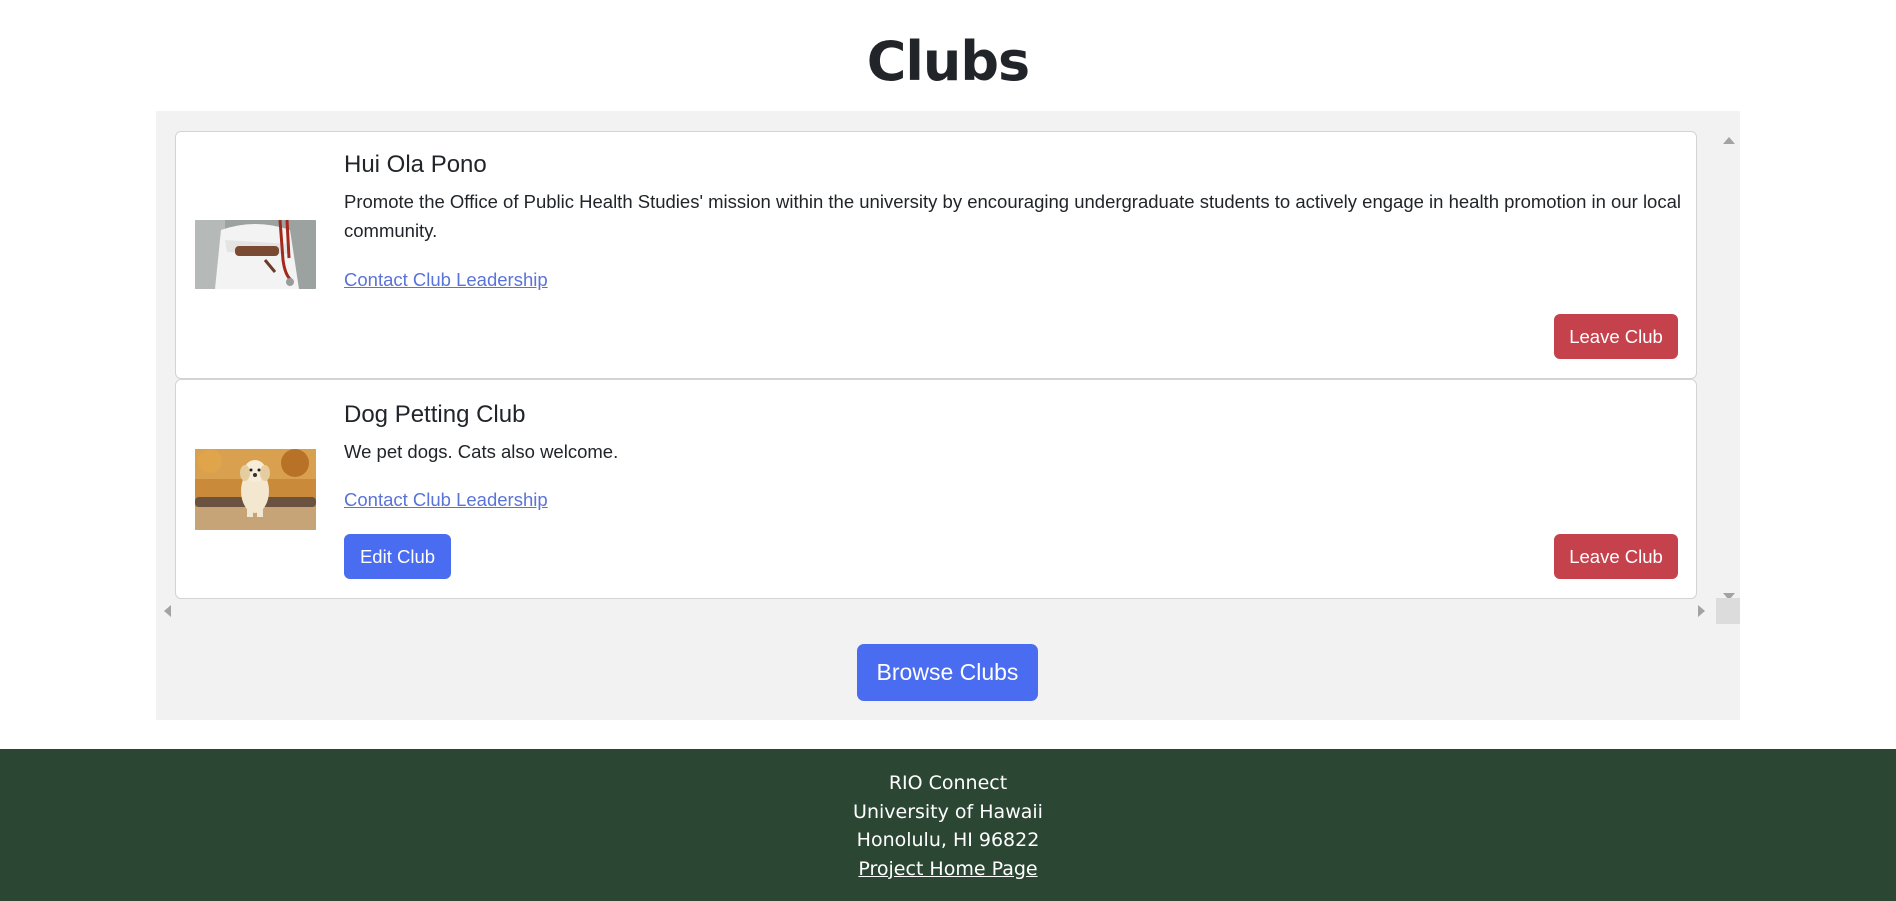 This screenshot has width=1896, height=901. Describe the element at coordinates (948, 783) in the screenshot. I see `footer-app-name: RIO Connect` at that location.